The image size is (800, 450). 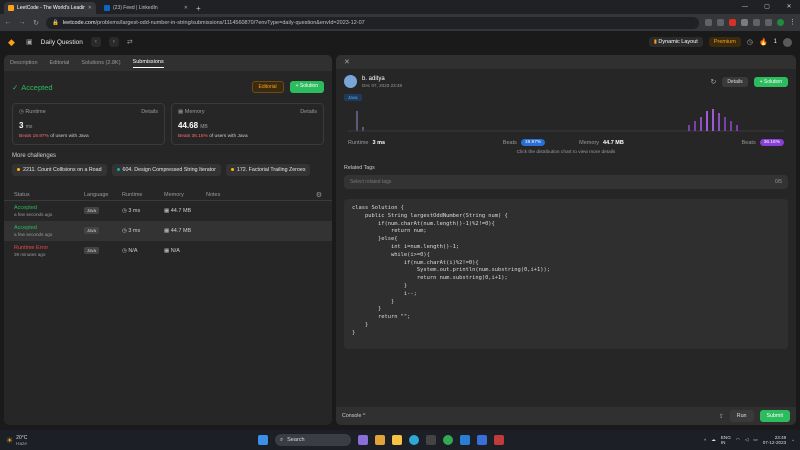 What do you see at coordinates (775, 440) in the screenshot?
I see `clock: 23:49 07-12-2023` at bounding box center [775, 440].